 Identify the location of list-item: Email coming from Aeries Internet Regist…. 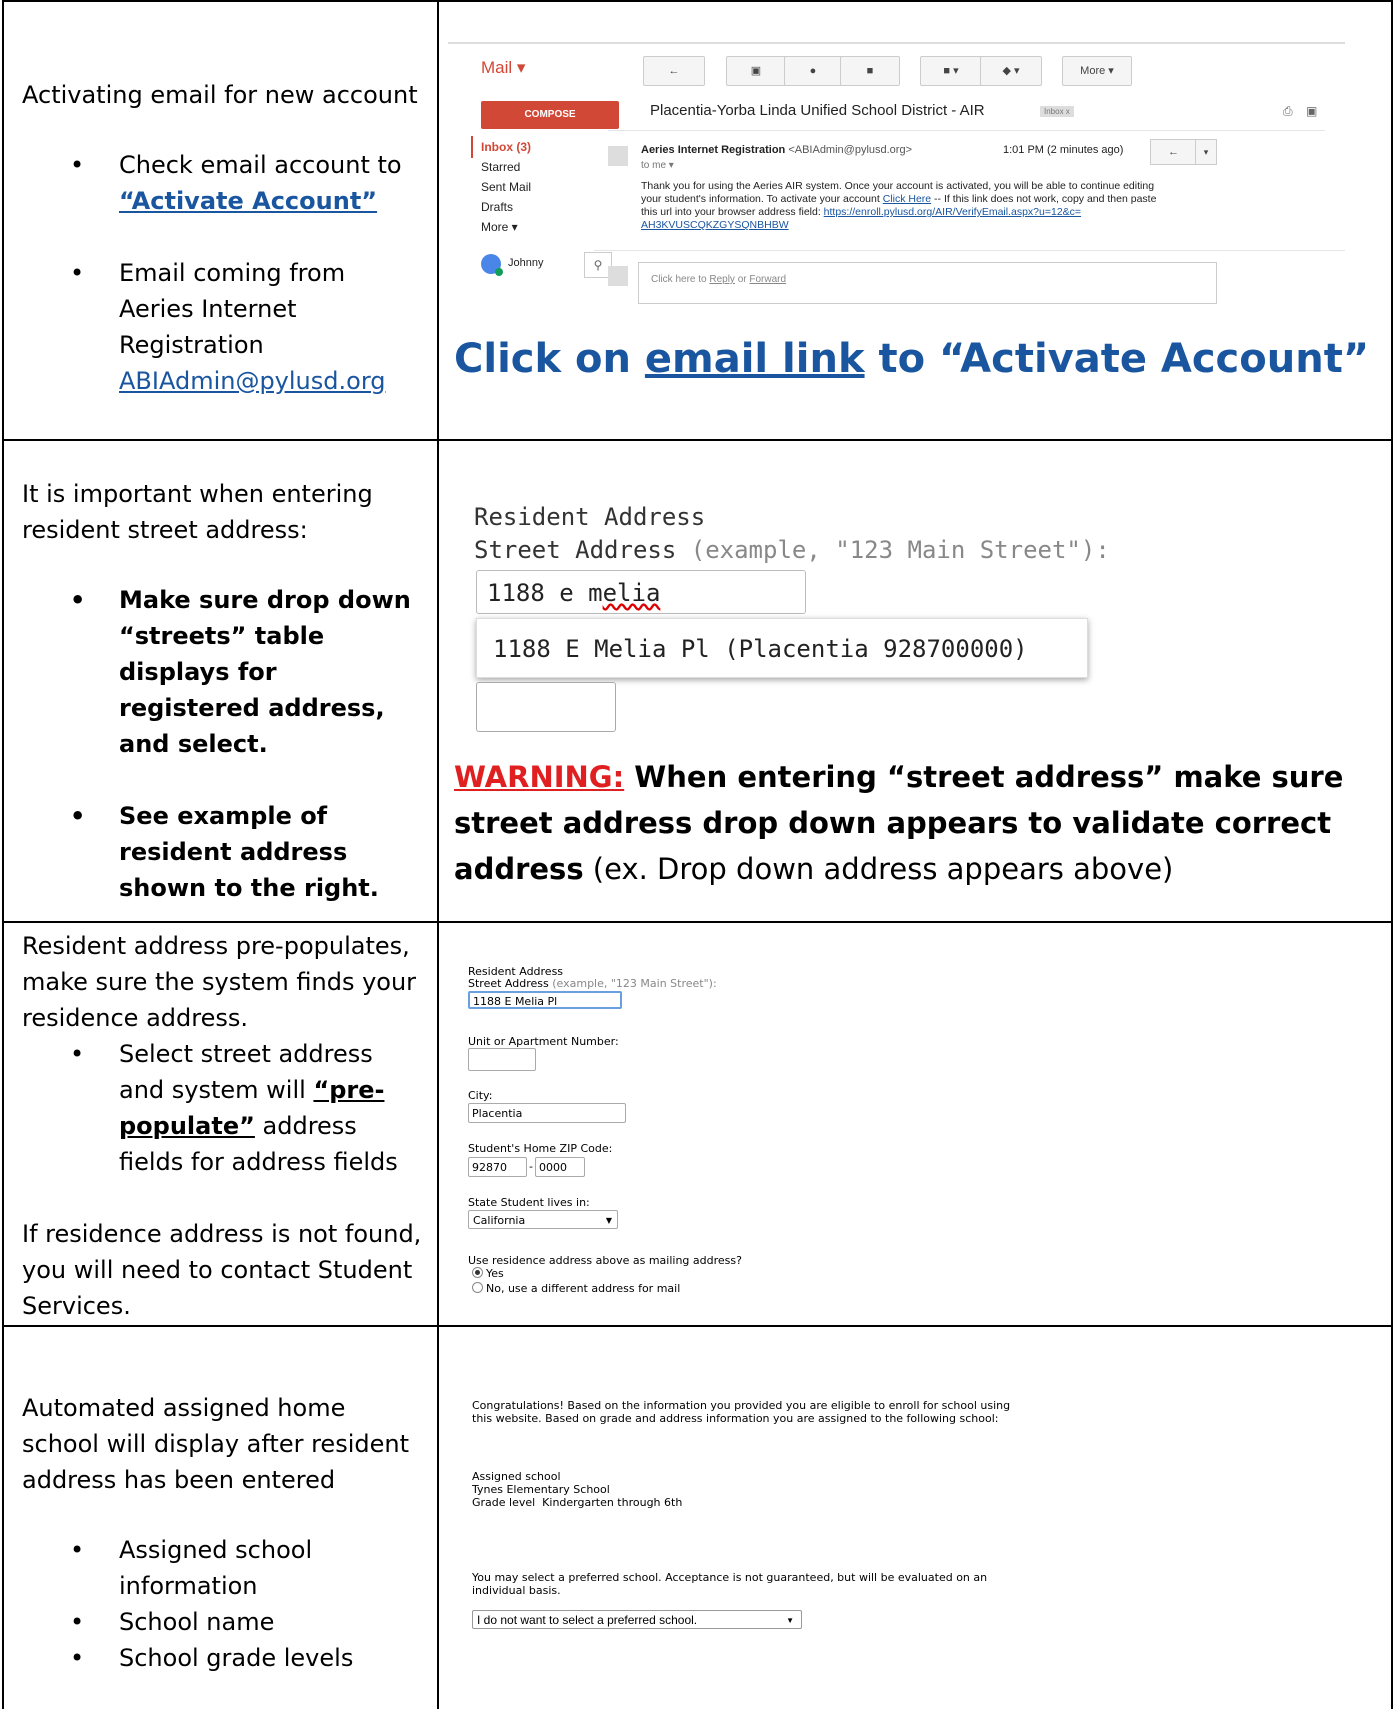
(222, 327).